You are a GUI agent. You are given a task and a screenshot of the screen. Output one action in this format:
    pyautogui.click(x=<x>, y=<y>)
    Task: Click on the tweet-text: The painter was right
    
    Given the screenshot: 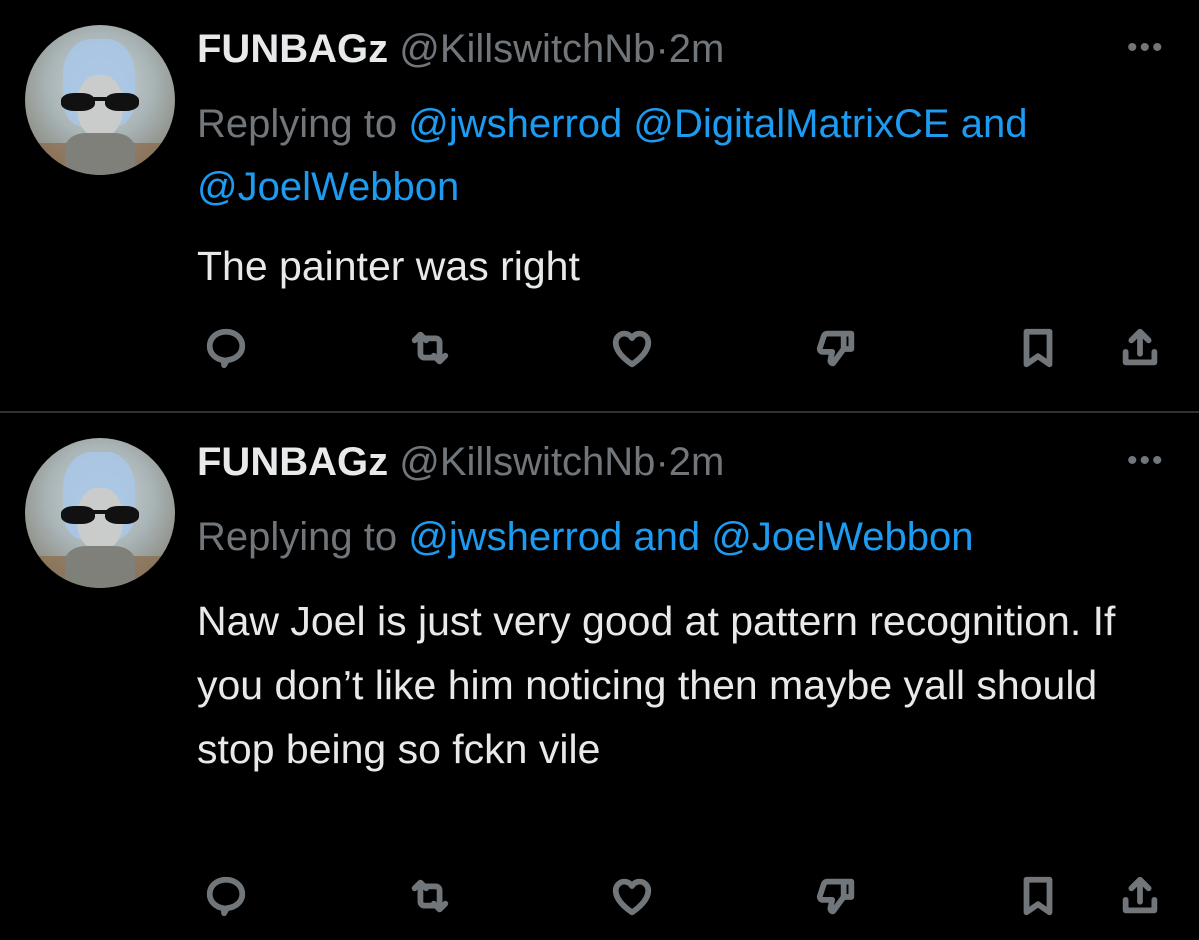 What is the action you would take?
    pyautogui.click(x=388, y=266)
    